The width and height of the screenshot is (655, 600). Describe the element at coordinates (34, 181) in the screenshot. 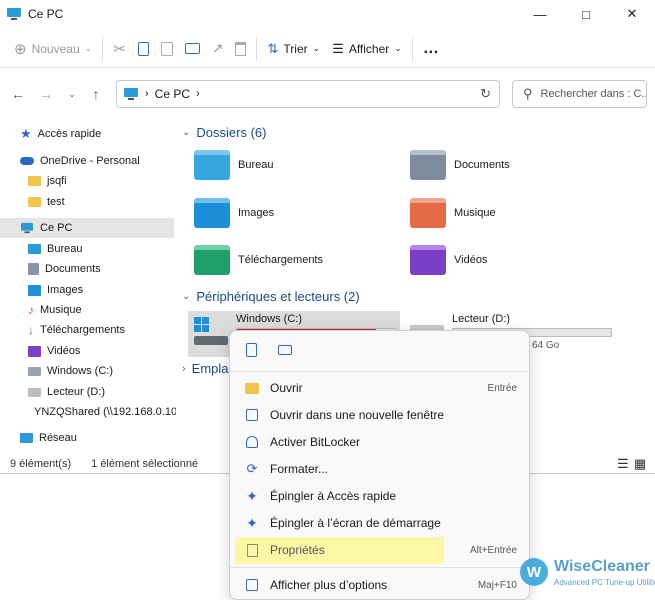

I see `folder-icon` at that location.